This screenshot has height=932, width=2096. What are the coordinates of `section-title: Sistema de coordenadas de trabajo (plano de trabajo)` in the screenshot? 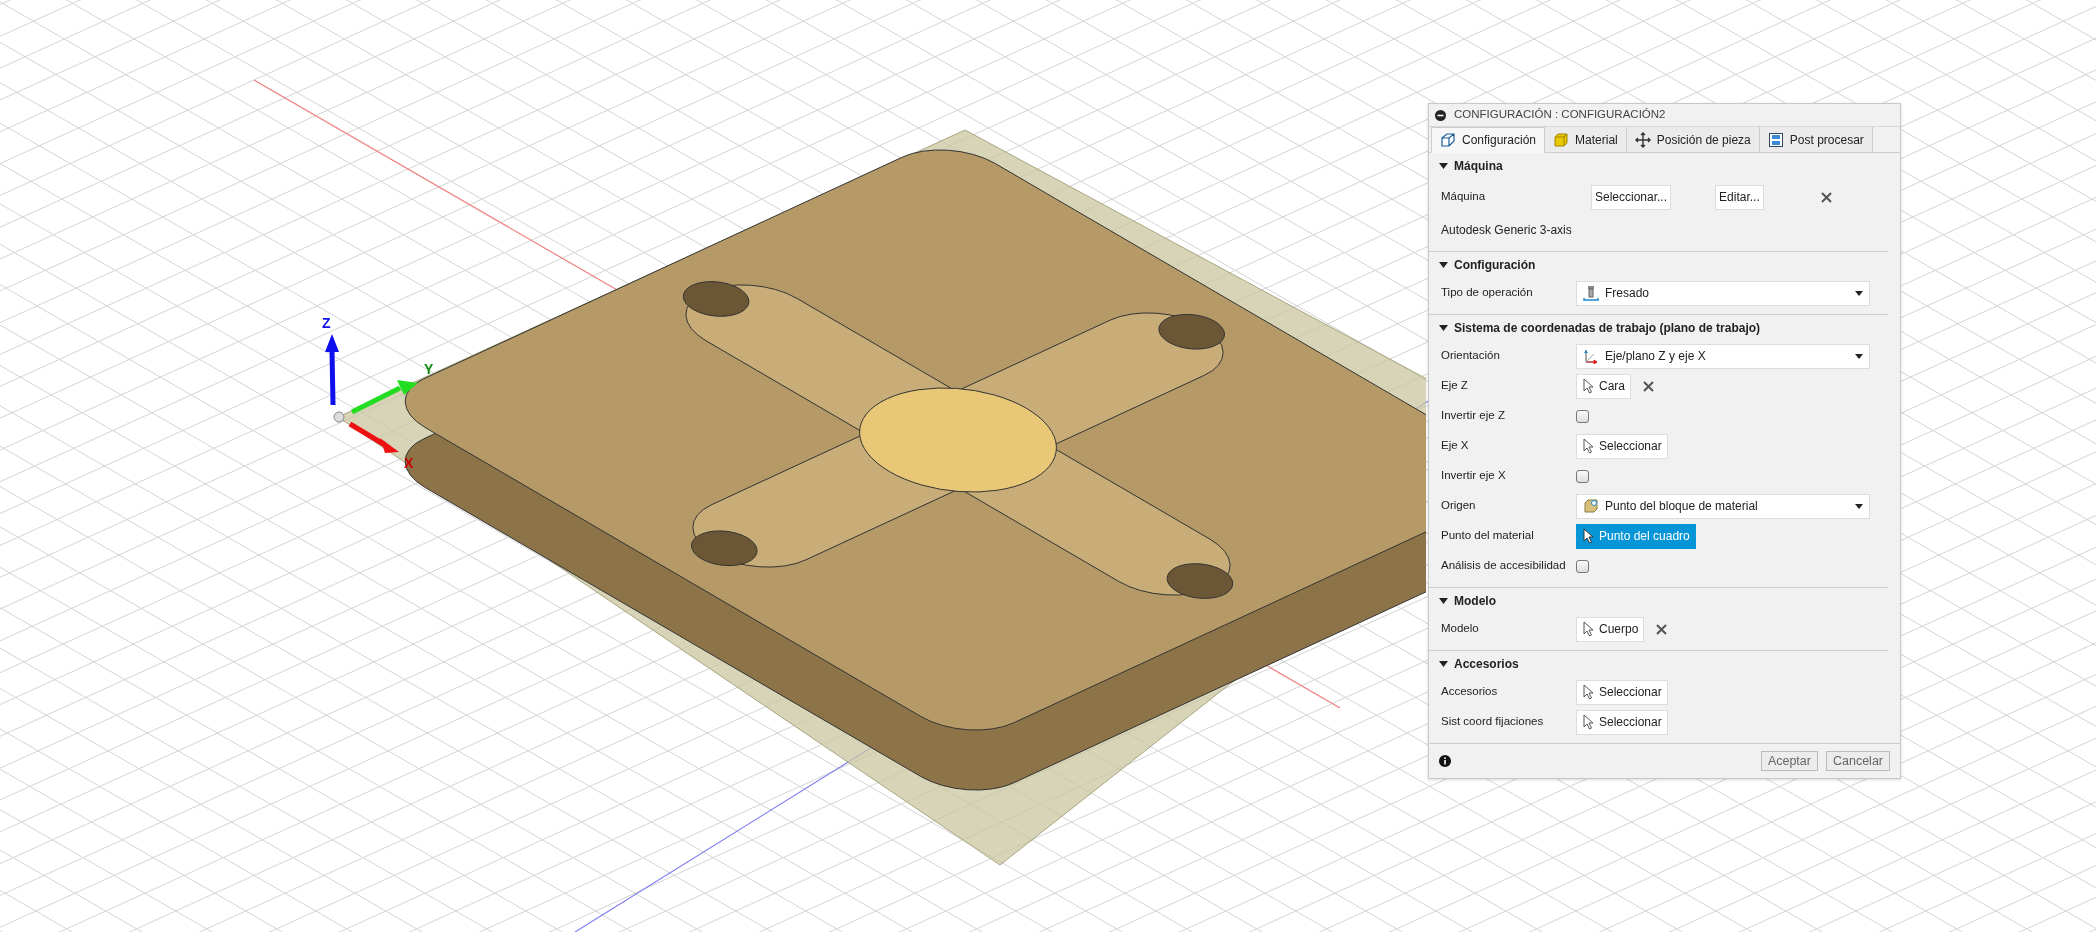 It's located at (1607, 328).